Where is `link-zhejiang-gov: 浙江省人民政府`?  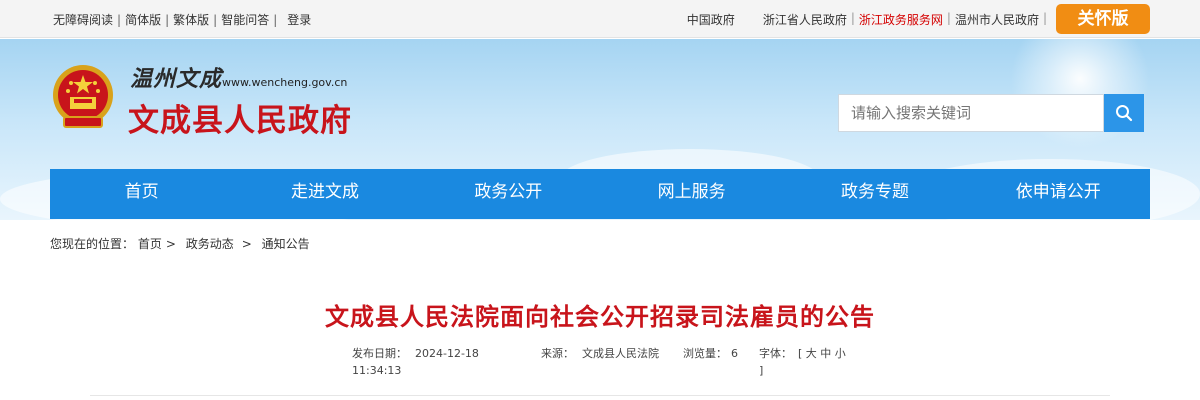
link-zhejiang-gov: 浙江省人民政府 is located at coordinates (805, 19).